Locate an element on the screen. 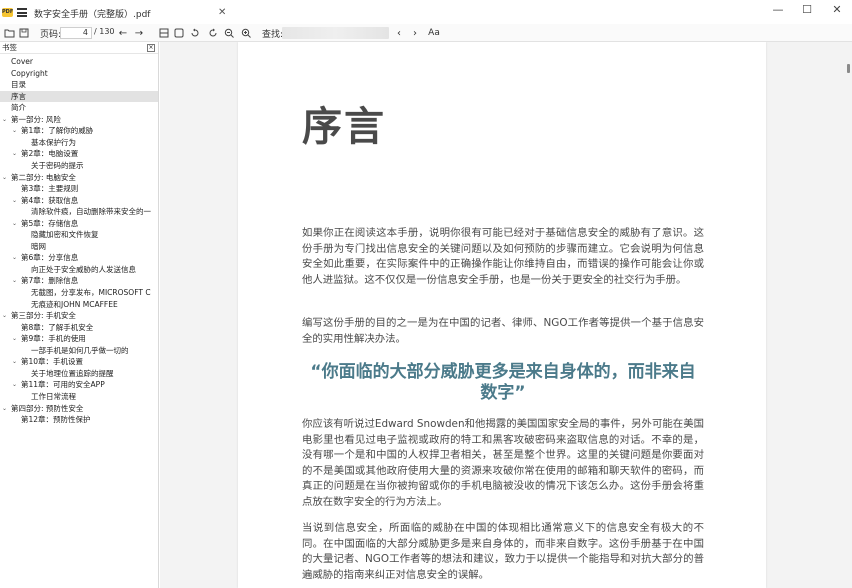 The height and width of the screenshot is (588, 852). prev-page-button: ← is located at coordinates (123, 33).